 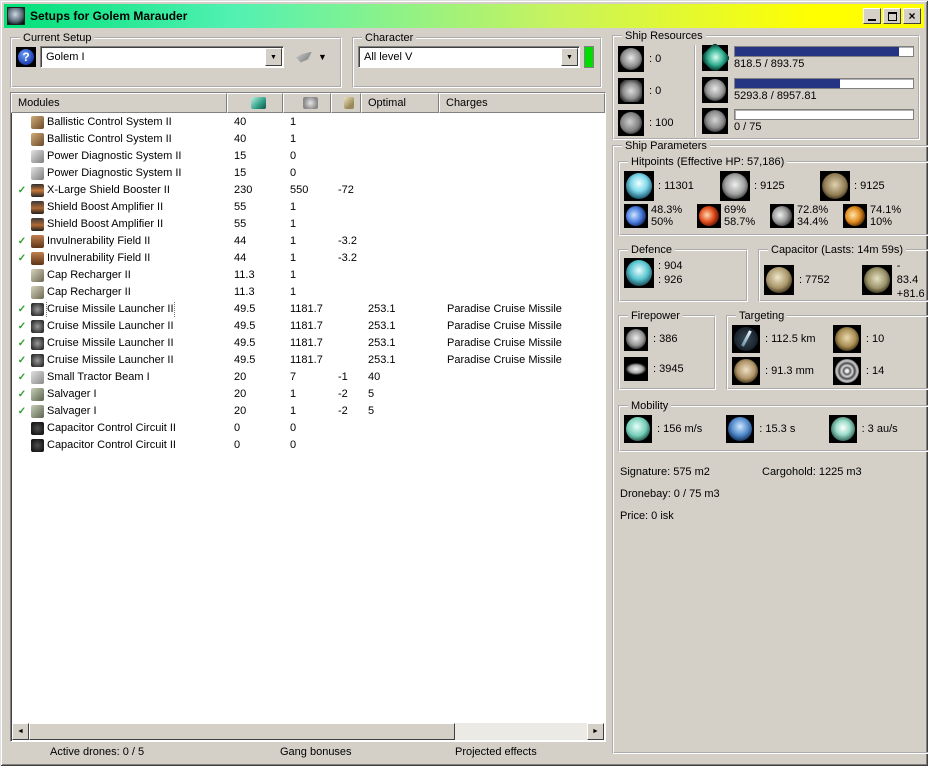 I want to click on explosive-resist-icon, so click(x=855, y=216).